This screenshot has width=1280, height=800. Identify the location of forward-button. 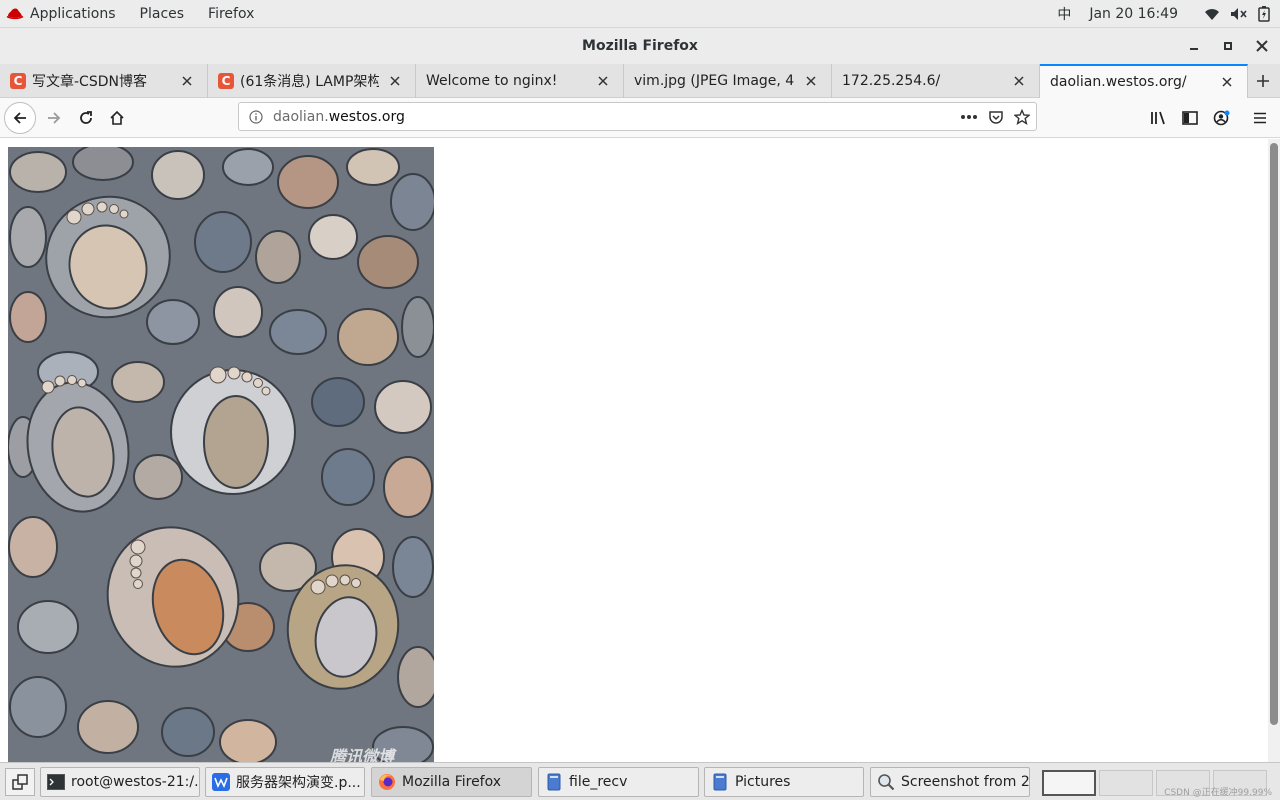
(54, 118).